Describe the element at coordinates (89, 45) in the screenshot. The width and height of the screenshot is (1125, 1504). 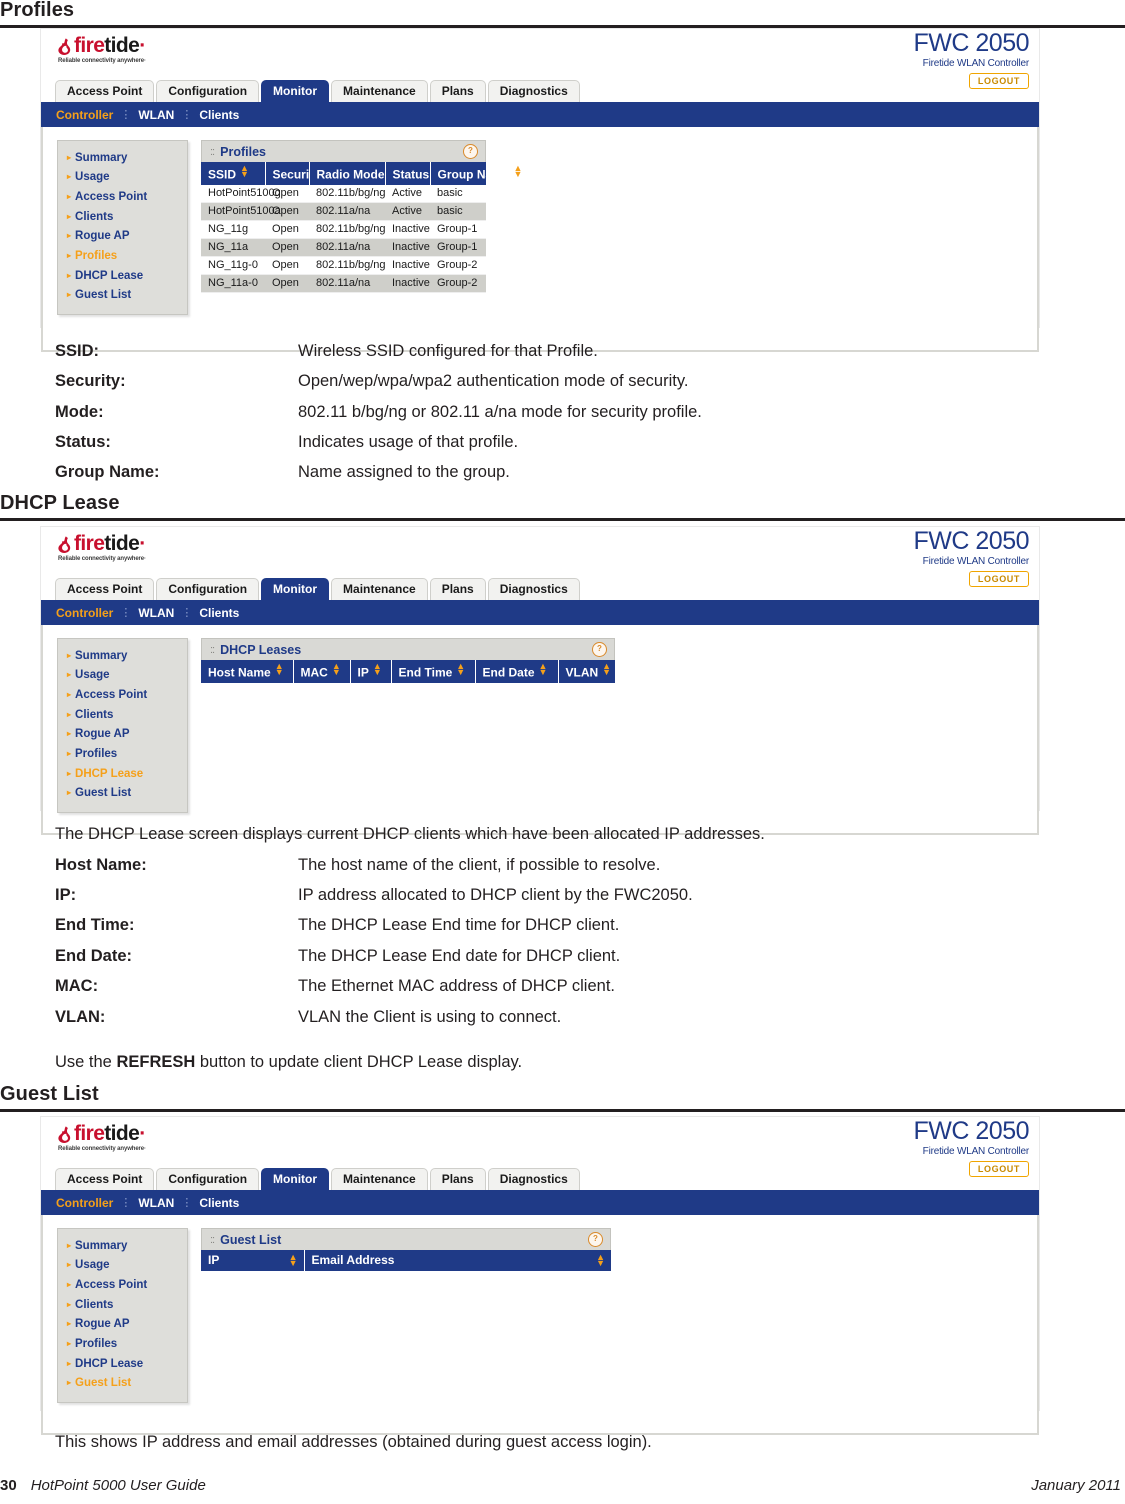
I see `logo-word-fire: fire` at that location.